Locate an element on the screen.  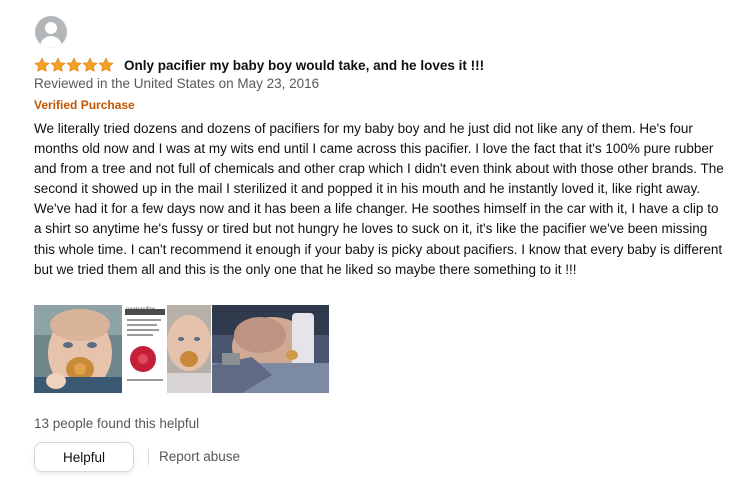
report-abuse-link: Report abuse is located at coordinates (199, 456).